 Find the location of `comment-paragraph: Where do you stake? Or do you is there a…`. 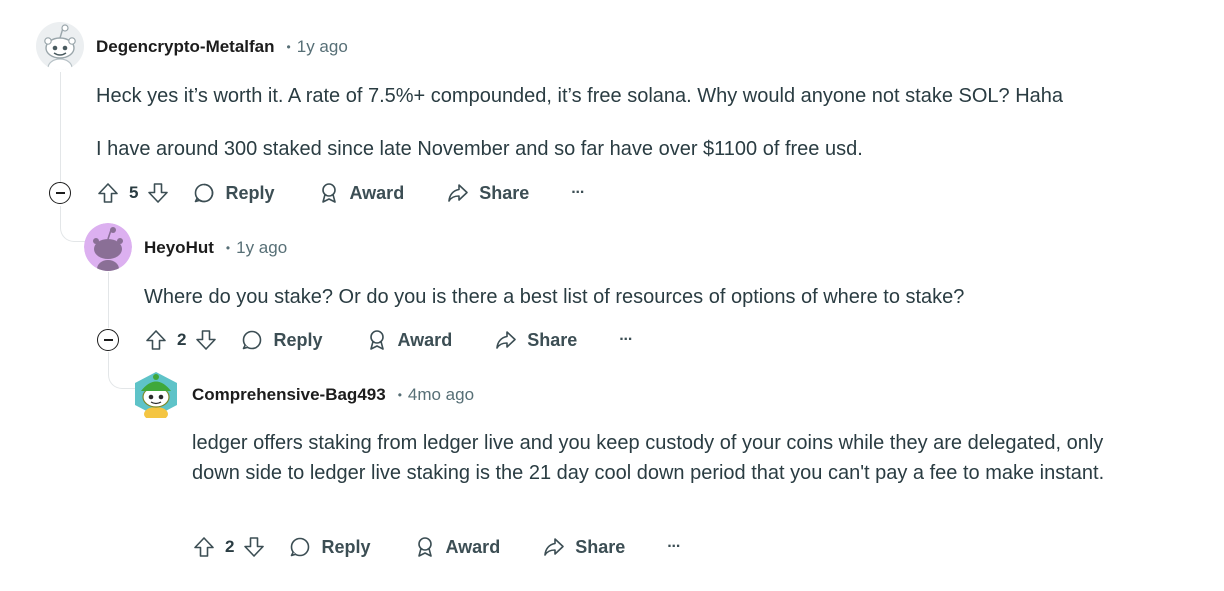

comment-paragraph: Where do you stake? Or do you is there a… is located at coordinates (554, 297).